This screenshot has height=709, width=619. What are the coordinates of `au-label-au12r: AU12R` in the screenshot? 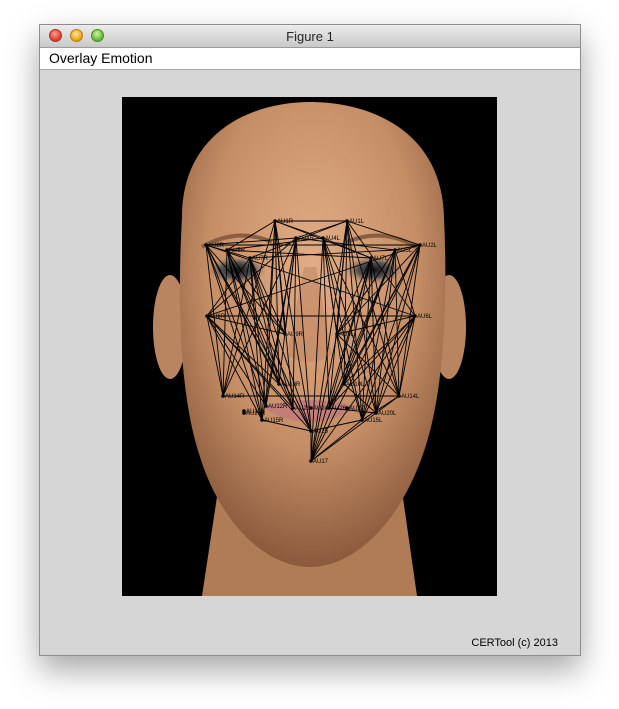 It's located at (278, 407).